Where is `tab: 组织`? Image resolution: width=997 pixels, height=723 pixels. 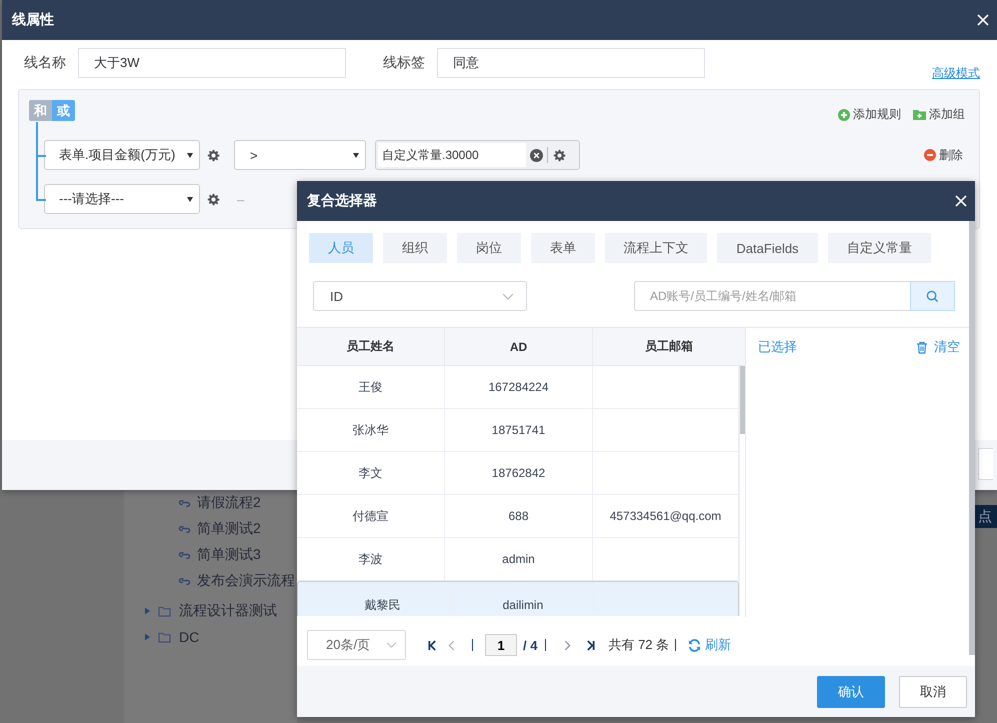 tab: 组织 is located at coordinates (415, 248).